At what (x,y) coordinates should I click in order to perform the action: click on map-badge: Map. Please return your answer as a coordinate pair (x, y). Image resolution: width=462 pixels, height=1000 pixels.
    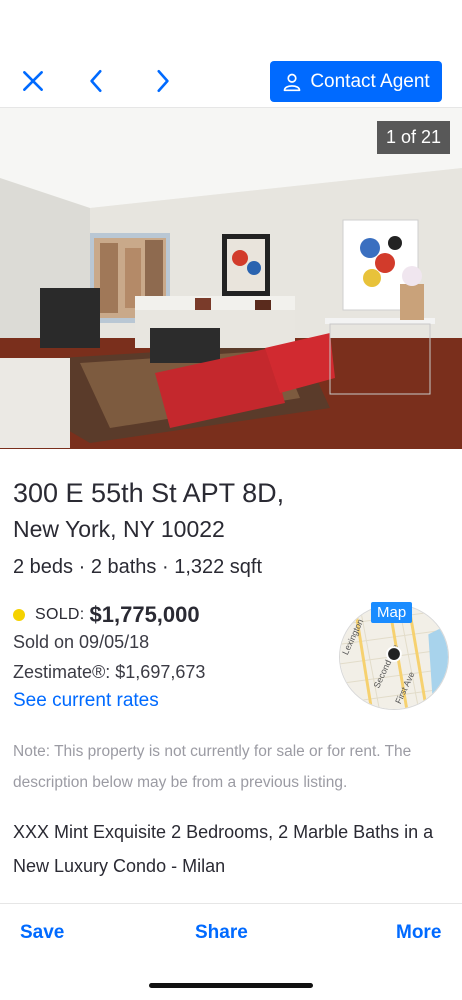
    Looking at the image, I should click on (392, 612).